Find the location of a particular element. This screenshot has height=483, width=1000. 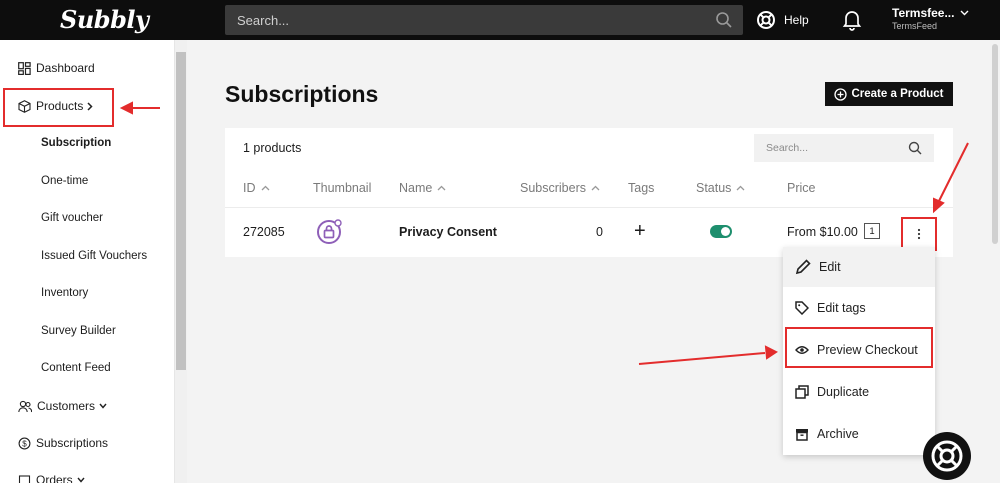

global-search-input is located at coordinates (465, 20).